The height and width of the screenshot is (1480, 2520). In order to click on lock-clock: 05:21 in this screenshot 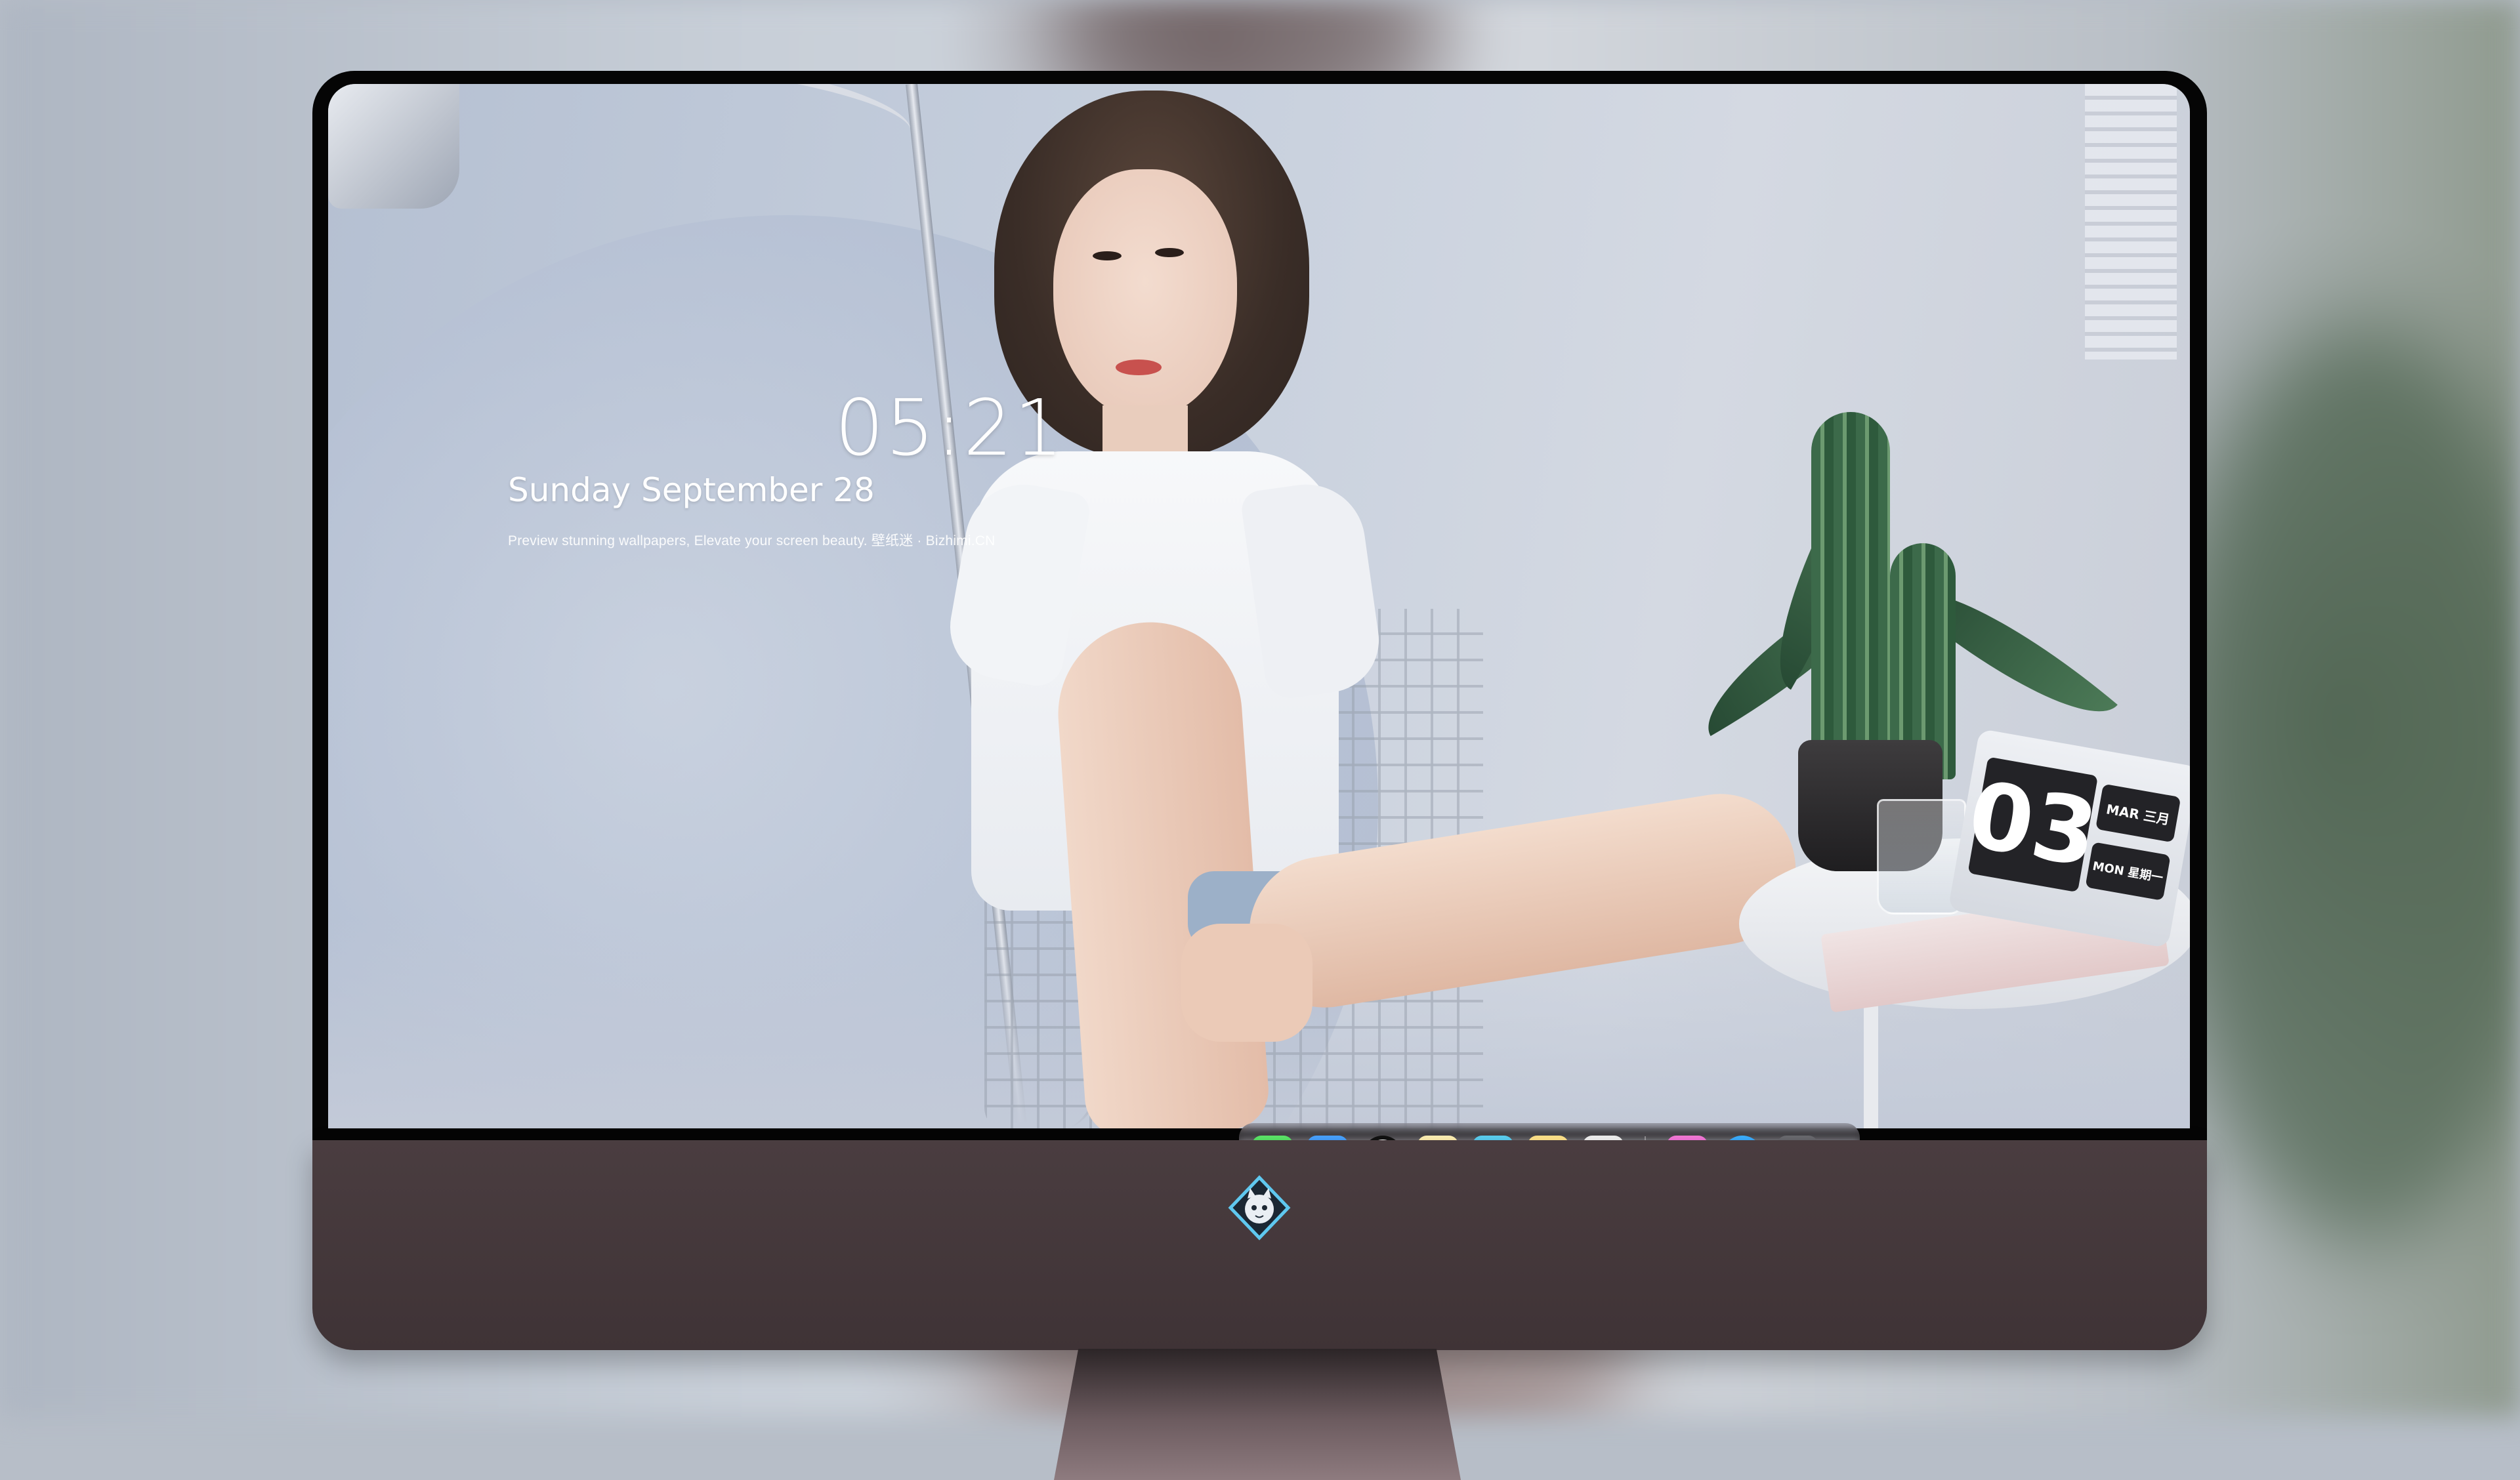, I will do `click(950, 427)`.